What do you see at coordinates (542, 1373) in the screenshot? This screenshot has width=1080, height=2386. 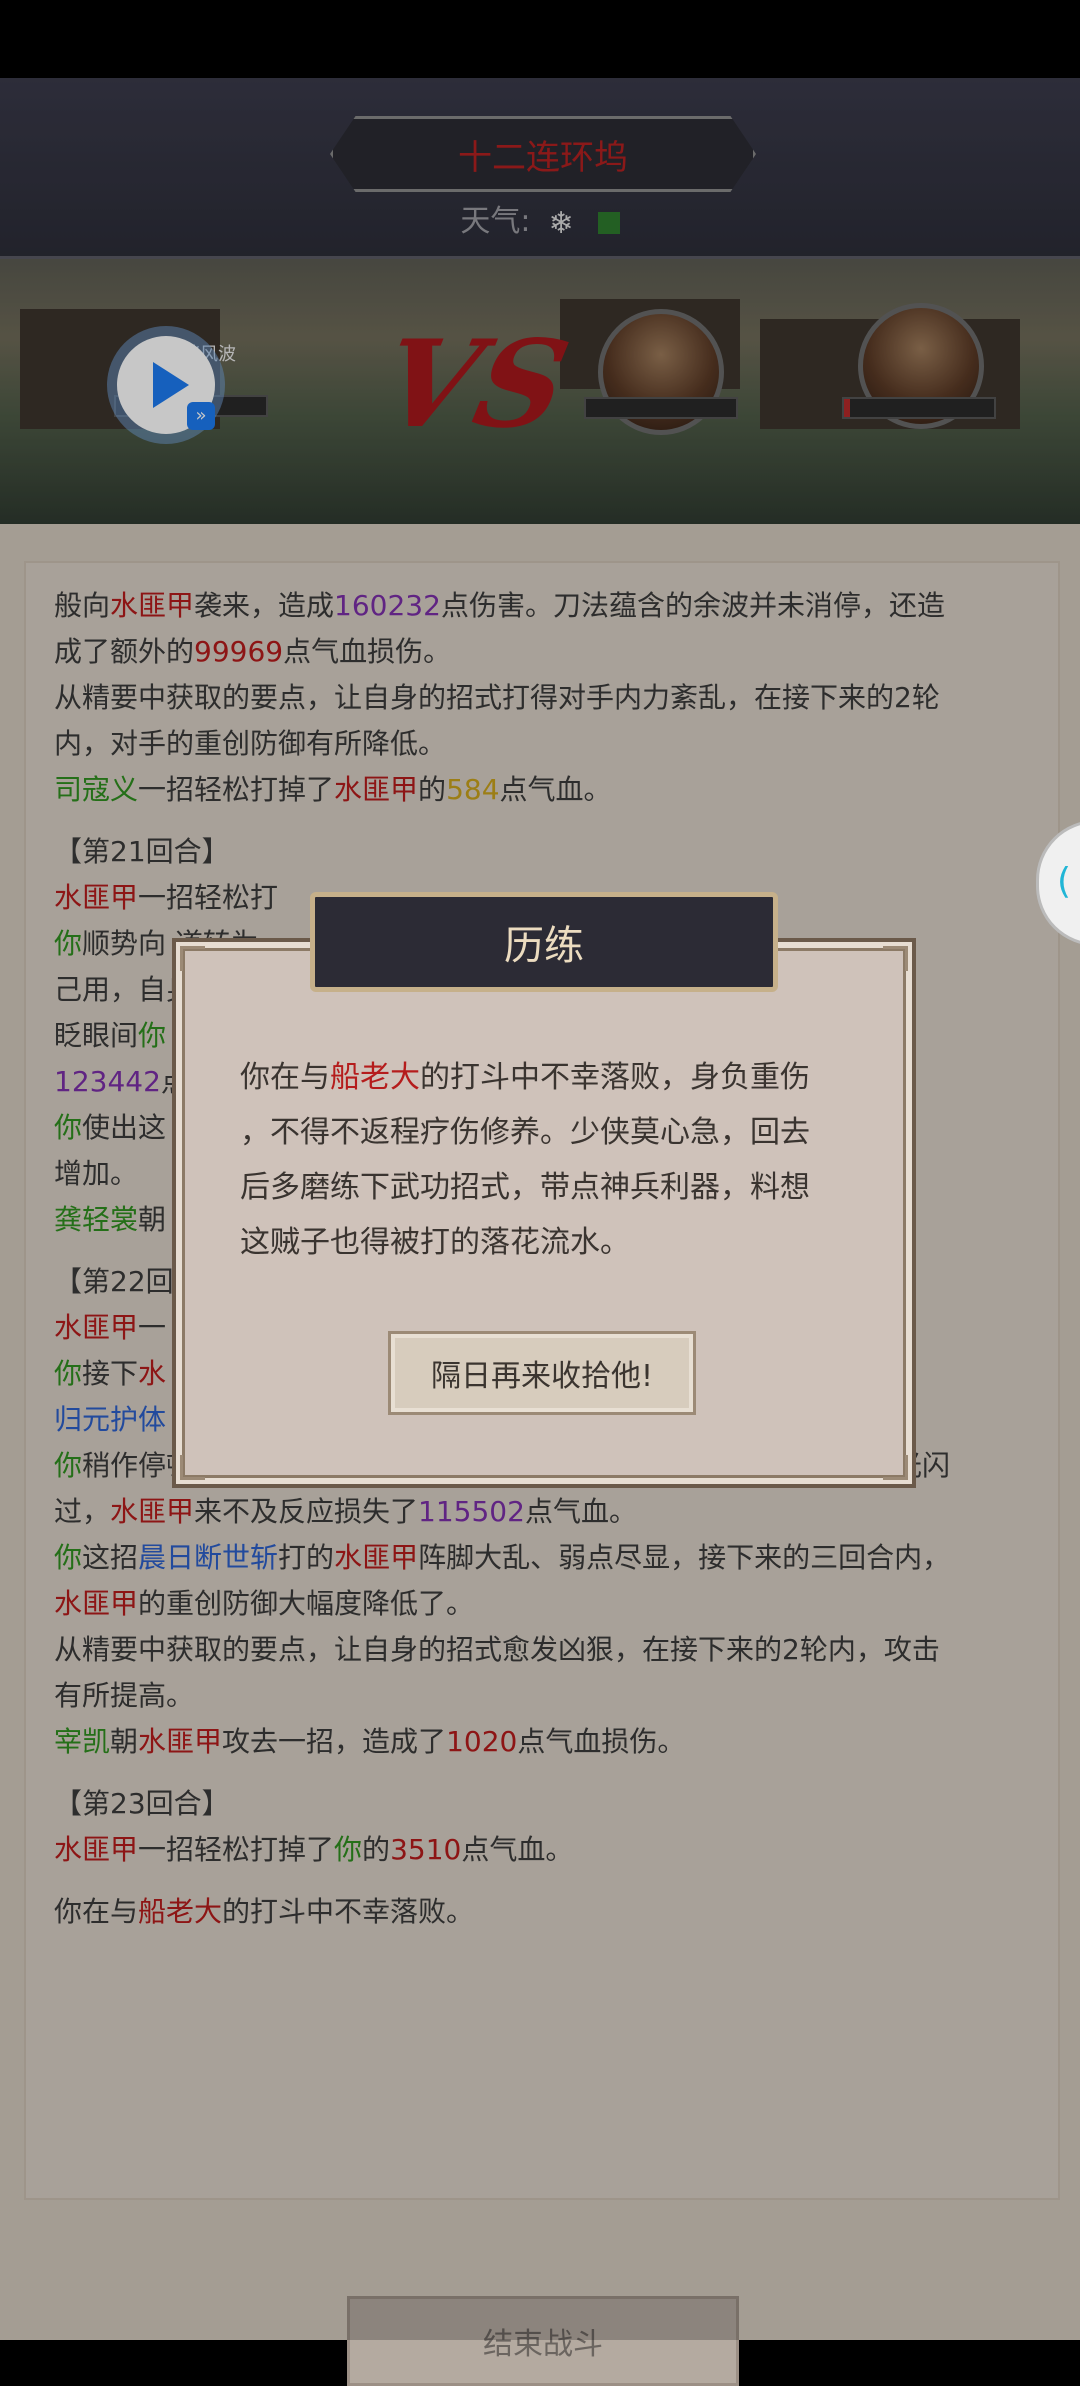 I see `dialog-confirm-button: 隔日再来收拾他!` at bounding box center [542, 1373].